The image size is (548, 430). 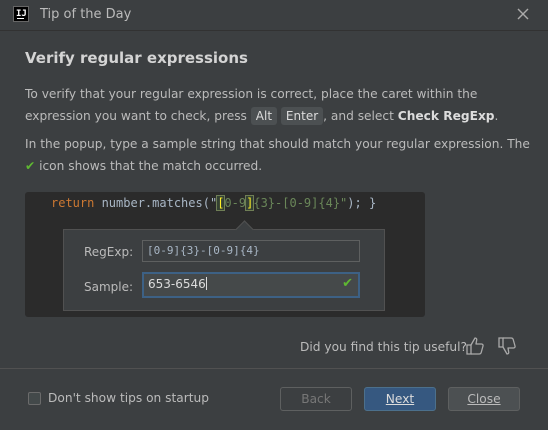 I want to click on window-title: Tip of the Day, so click(x=86, y=14).